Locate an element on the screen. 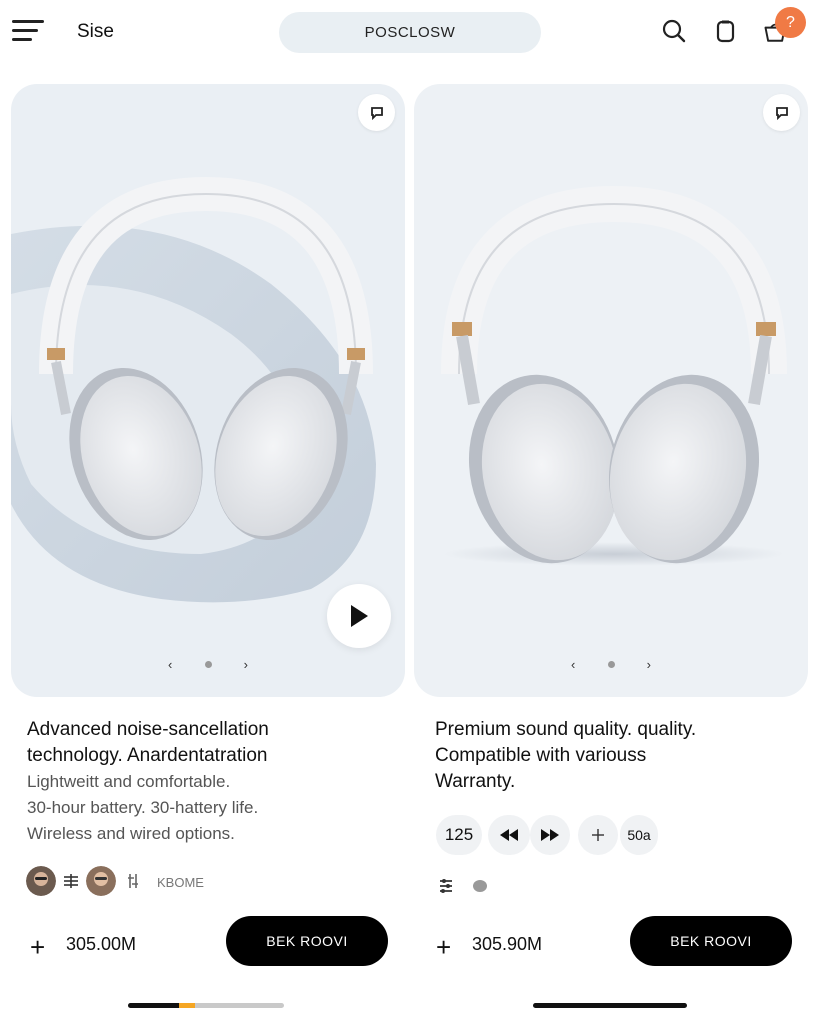 The height and width of the screenshot is (1024, 819). play-icon is located at coordinates (359, 616).